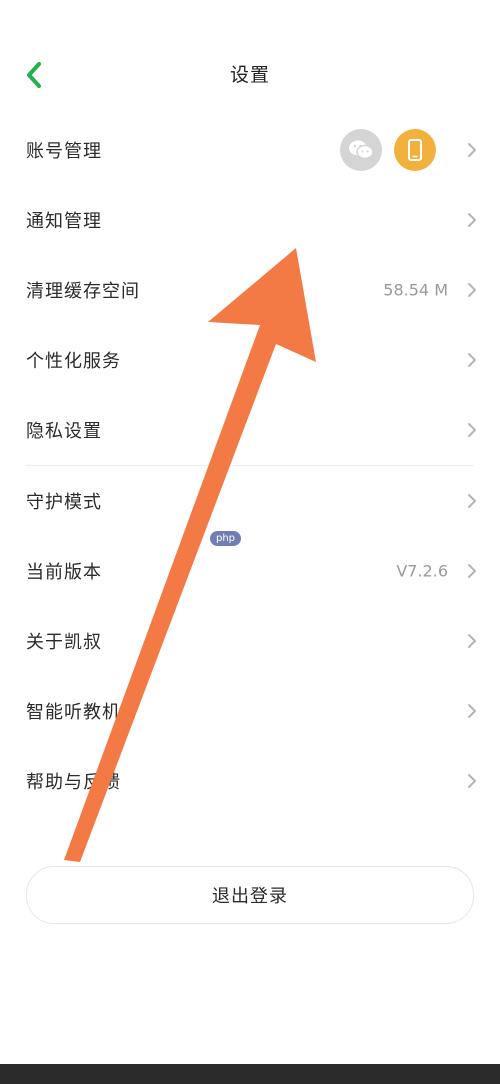 The height and width of the screenshot is (1084, 500). I want to click on bottom-navigation-bar, so click(250, 1074).